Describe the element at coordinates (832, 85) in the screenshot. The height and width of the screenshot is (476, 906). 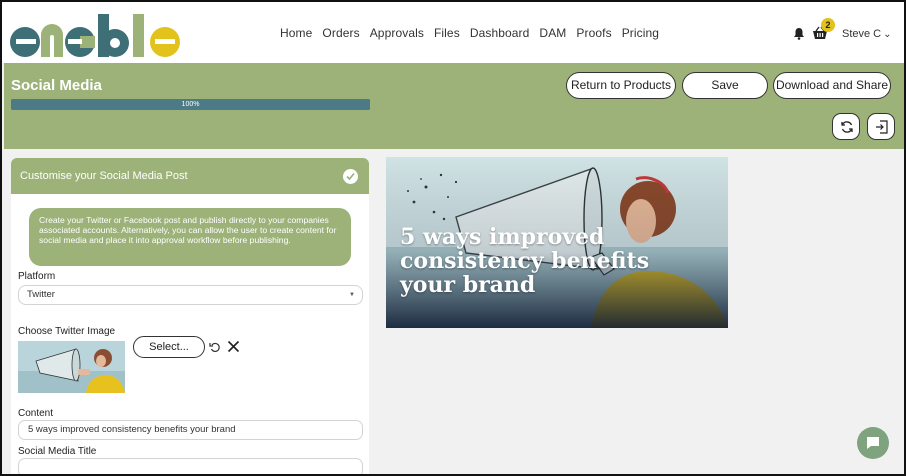
I see `download-and-share-button: Download and Share` at that location.